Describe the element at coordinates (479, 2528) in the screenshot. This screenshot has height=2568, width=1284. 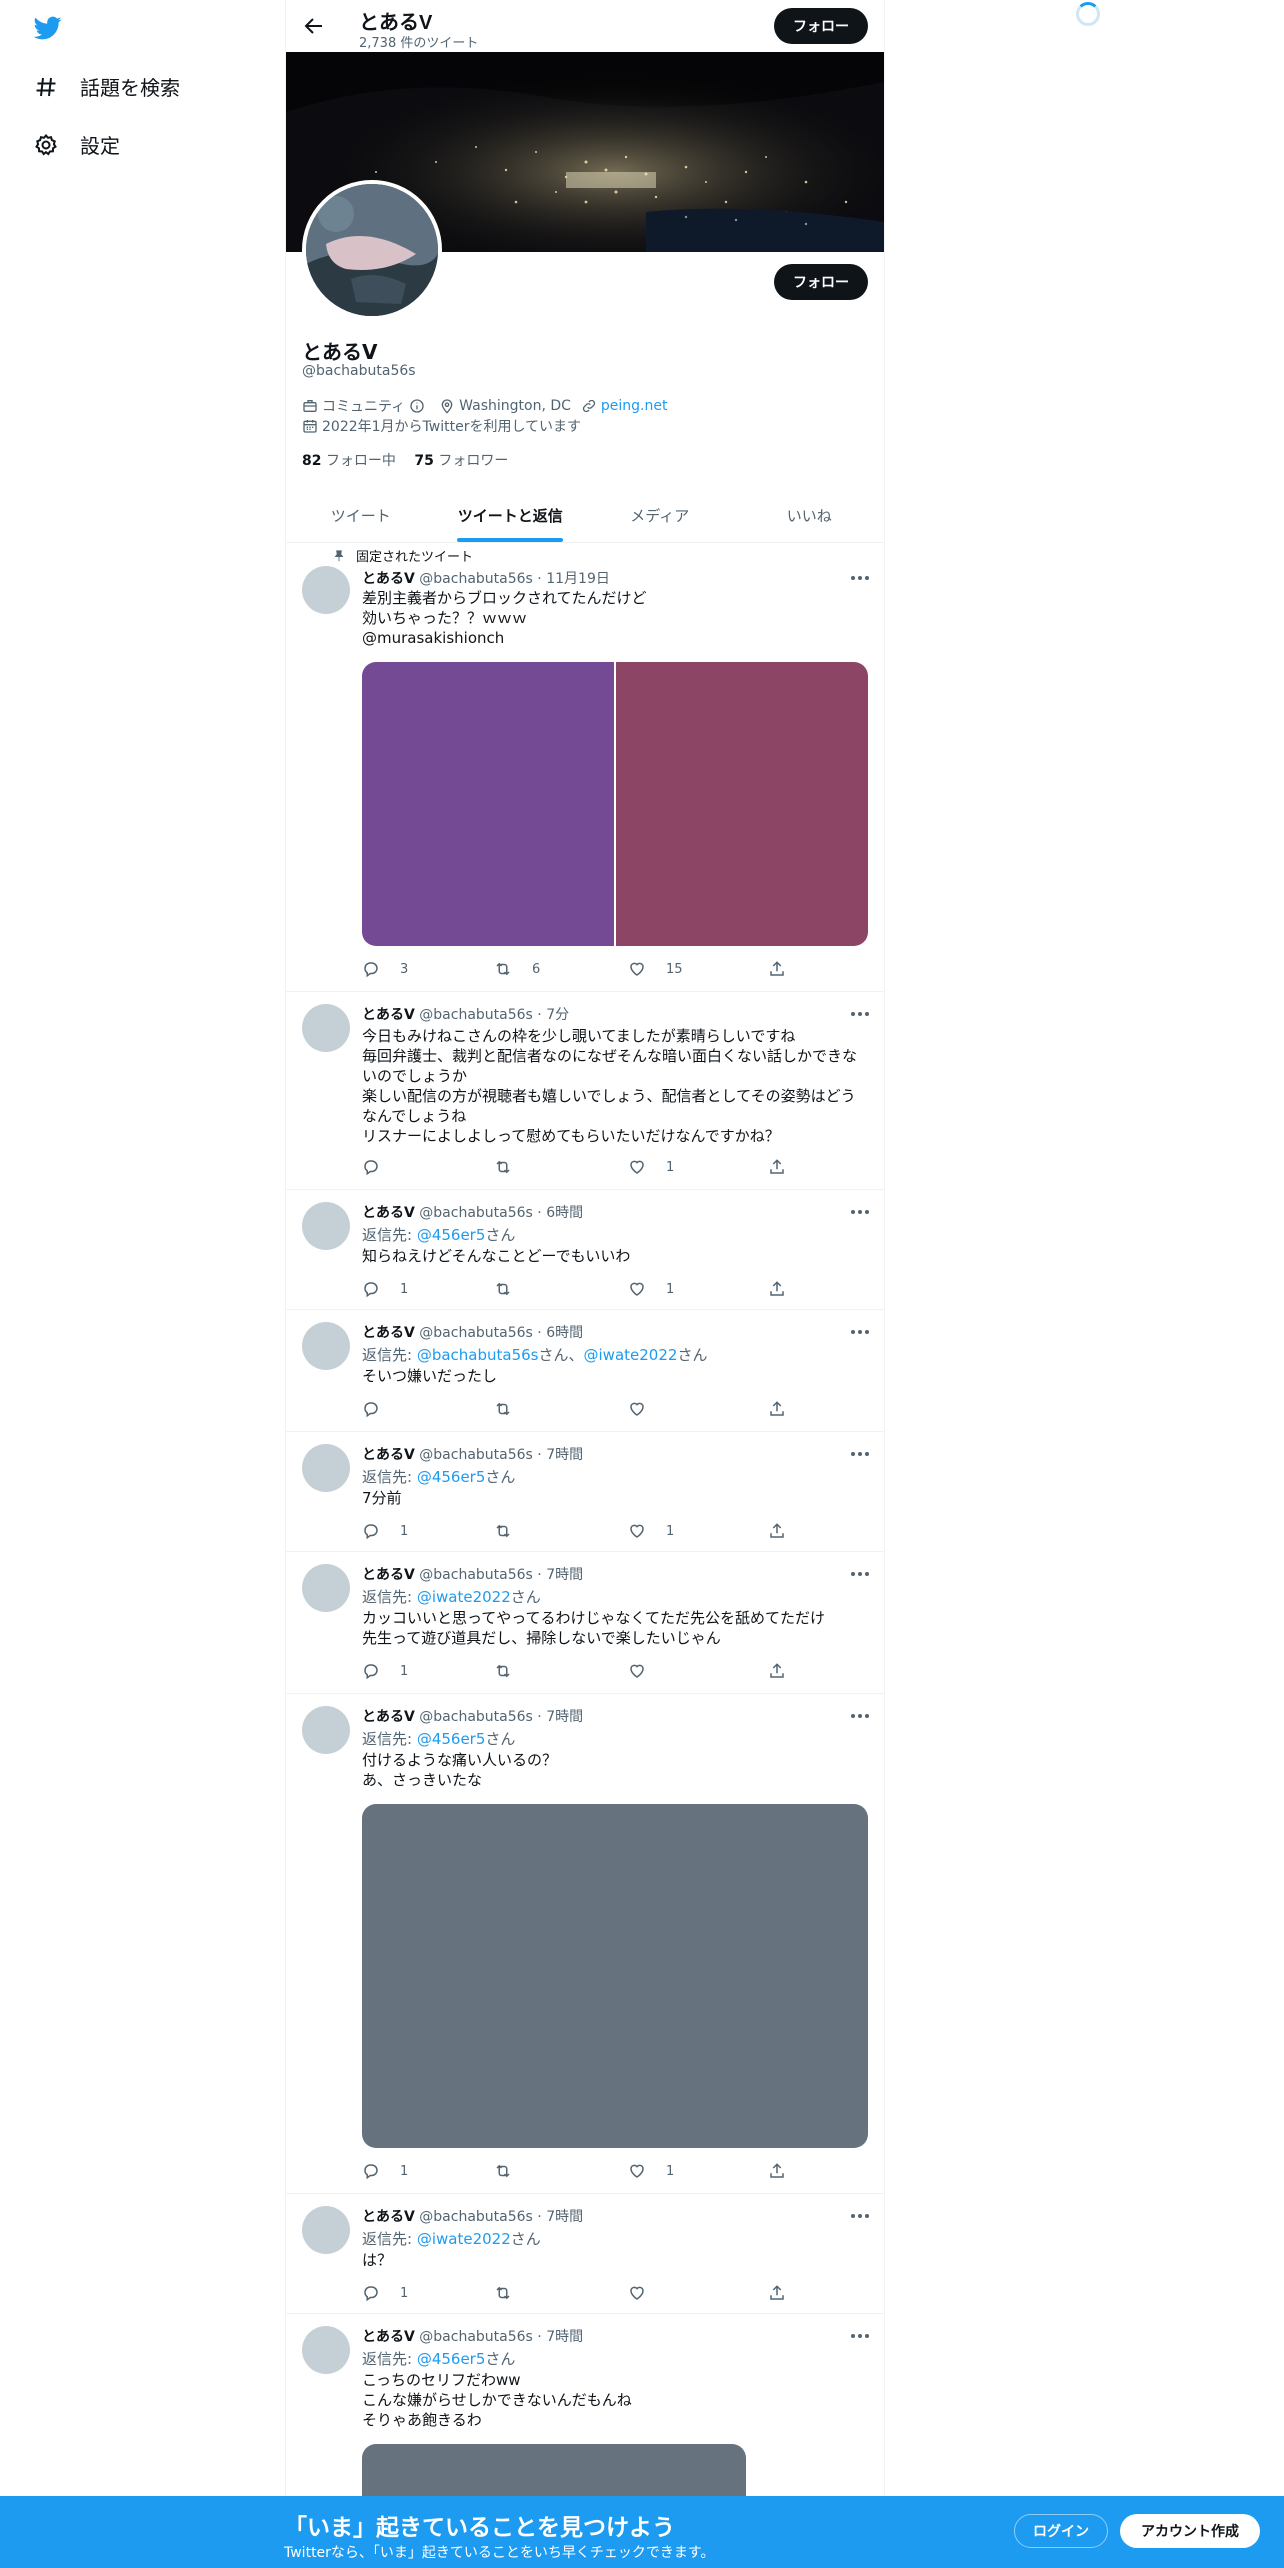
I see `signup-banner-title: 「いま」起きていることを見つけよう` at that location.